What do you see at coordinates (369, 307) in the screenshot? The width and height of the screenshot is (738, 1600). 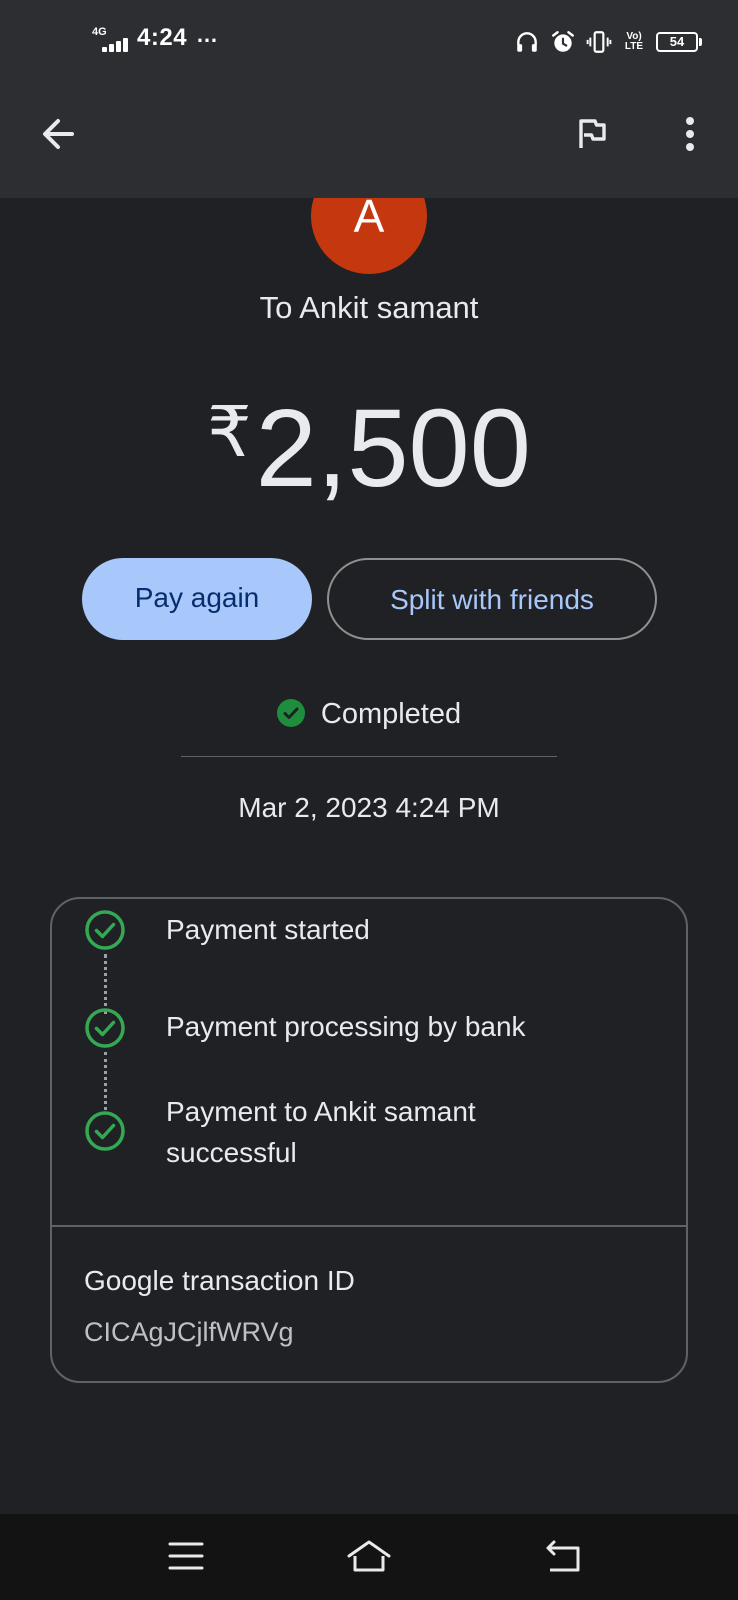 I see `payee-name: To Ankit samant` at bounding box center [369, 307].